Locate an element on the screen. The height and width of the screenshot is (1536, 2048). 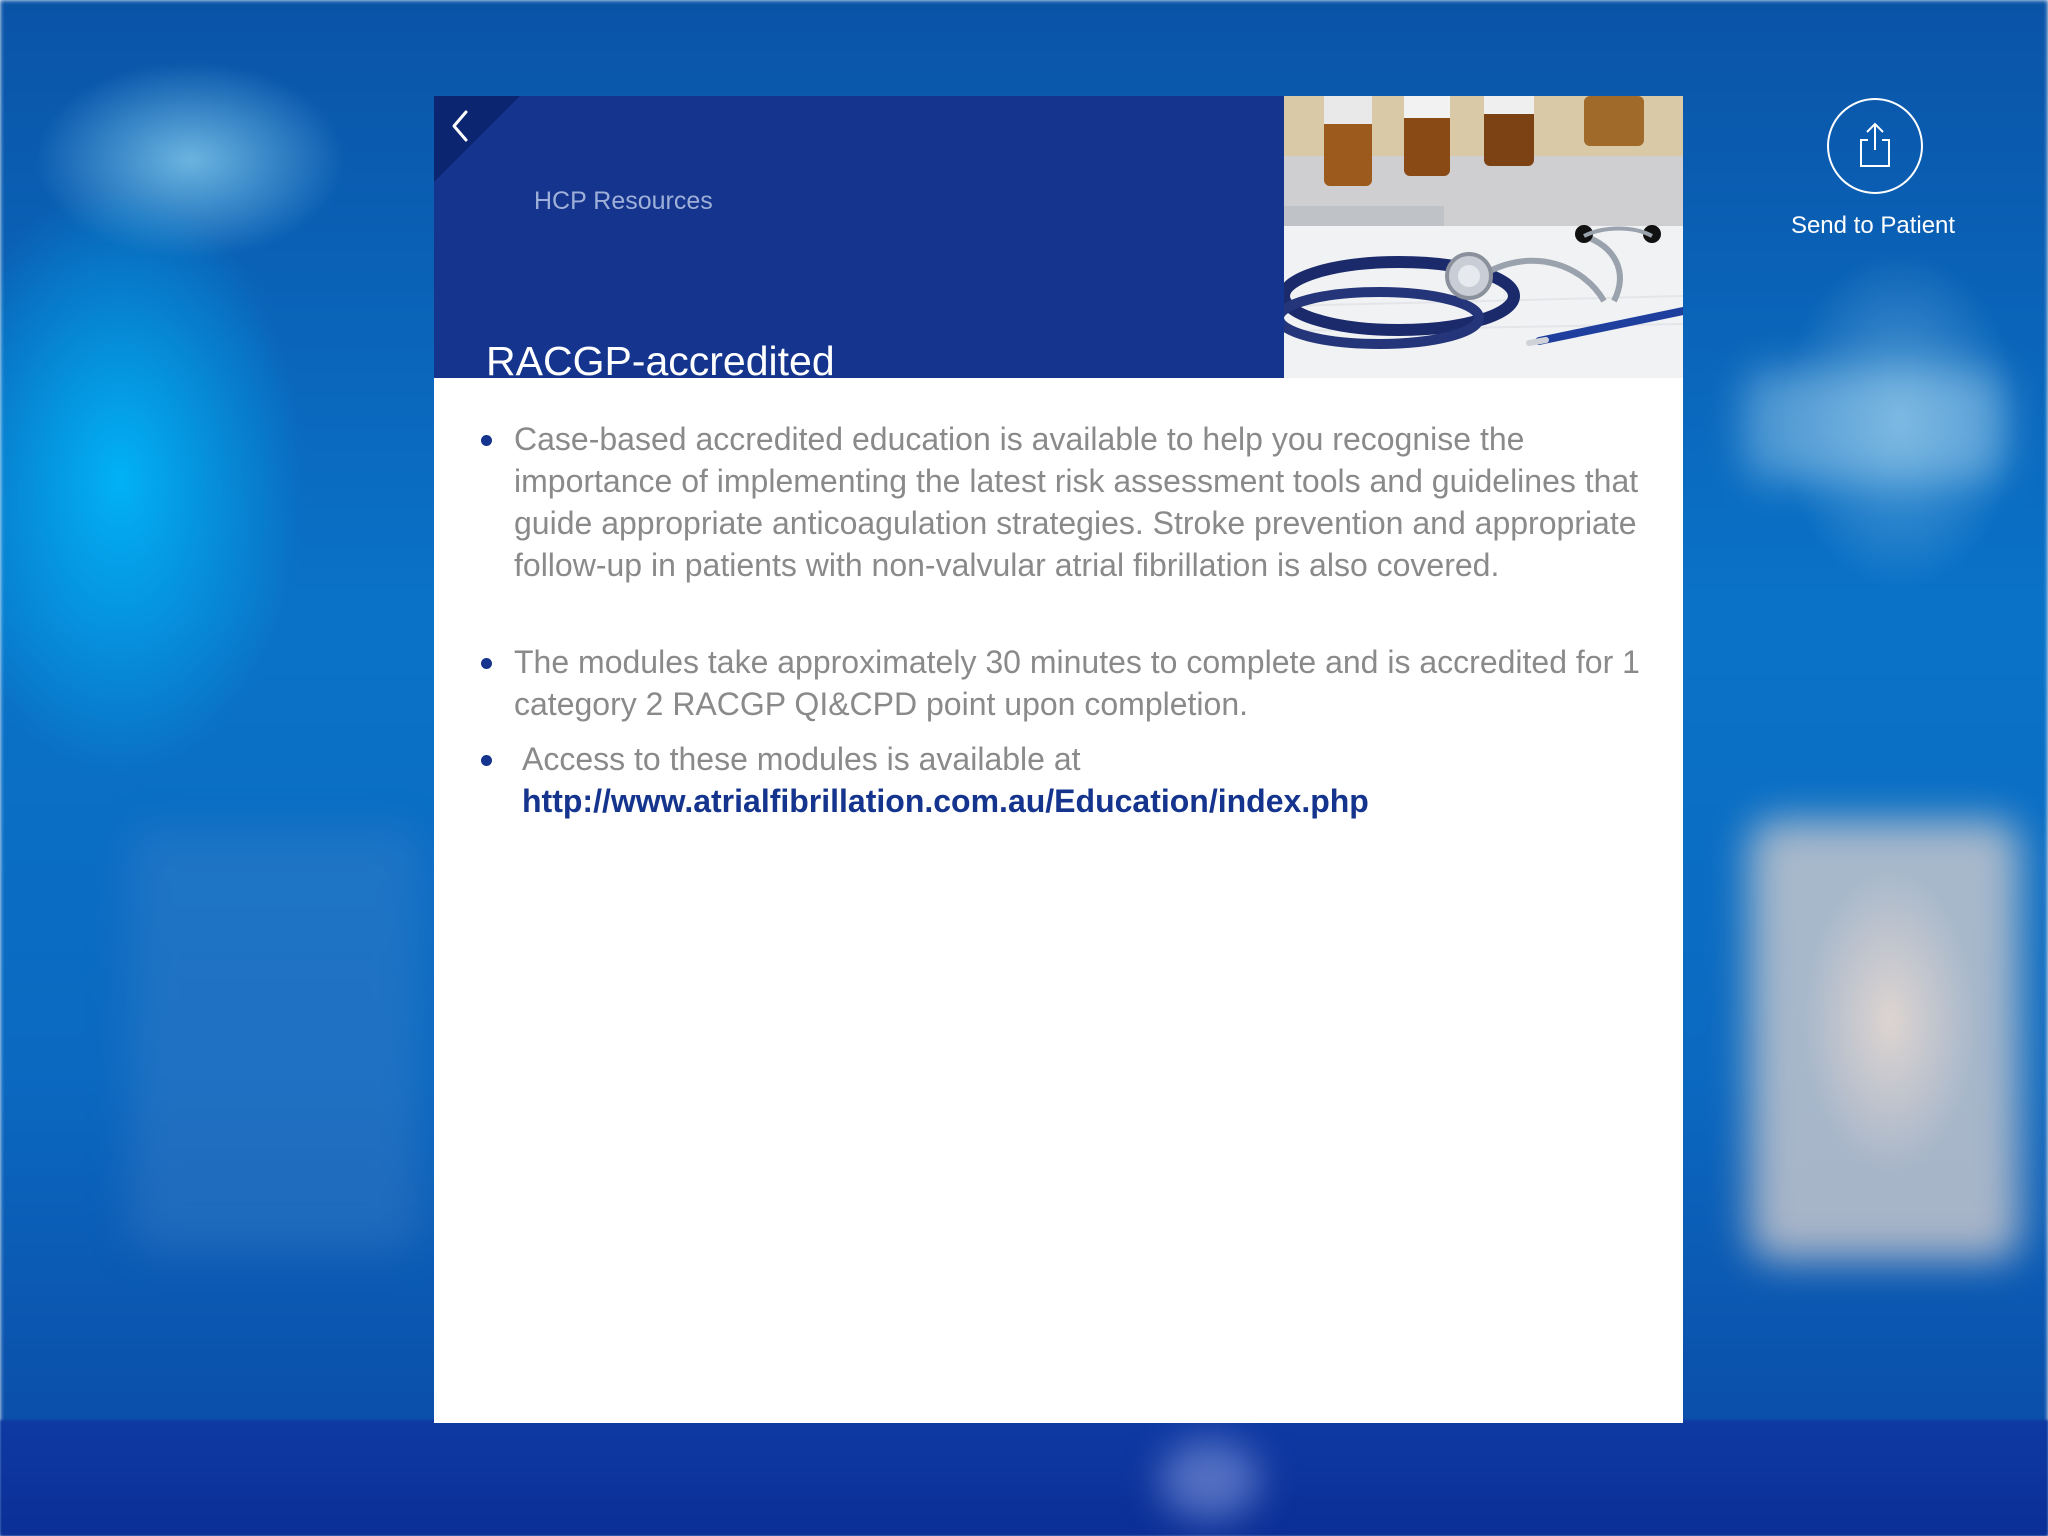
blurred-bottom-bar is located at coordinates (1024, 1478).